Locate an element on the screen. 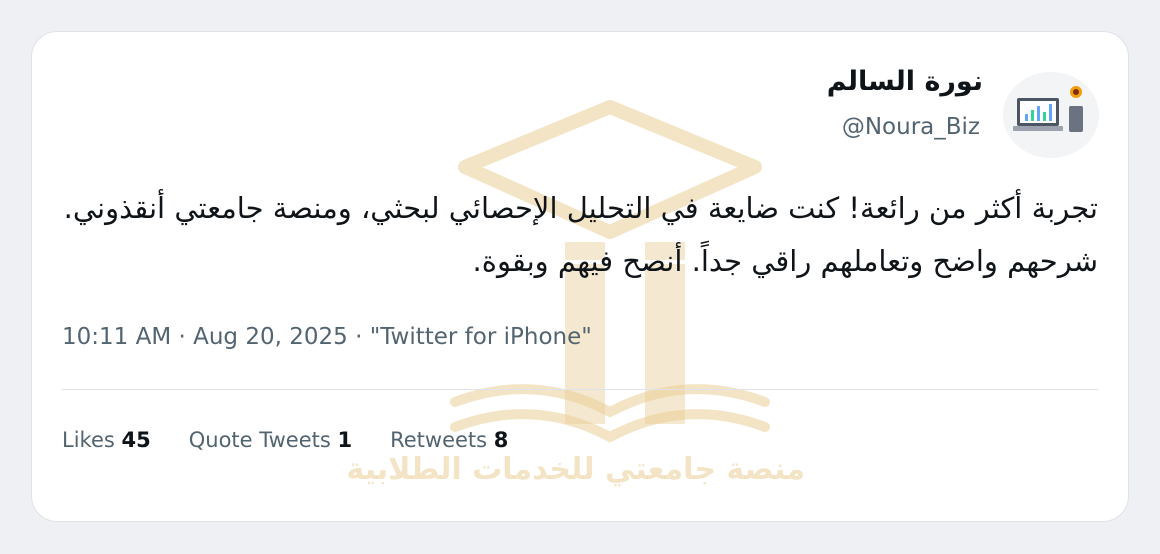  author-name: نورة السالم is located at coordinates (905, 81).